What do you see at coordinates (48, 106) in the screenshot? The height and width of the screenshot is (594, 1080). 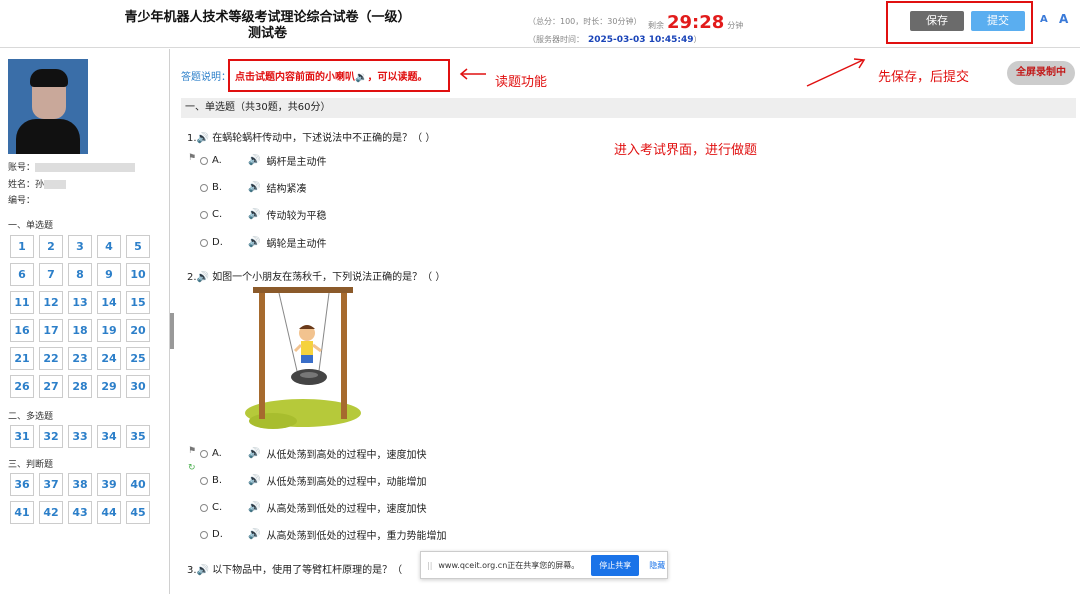 I see `avatar` at bounding box center [48, 106].